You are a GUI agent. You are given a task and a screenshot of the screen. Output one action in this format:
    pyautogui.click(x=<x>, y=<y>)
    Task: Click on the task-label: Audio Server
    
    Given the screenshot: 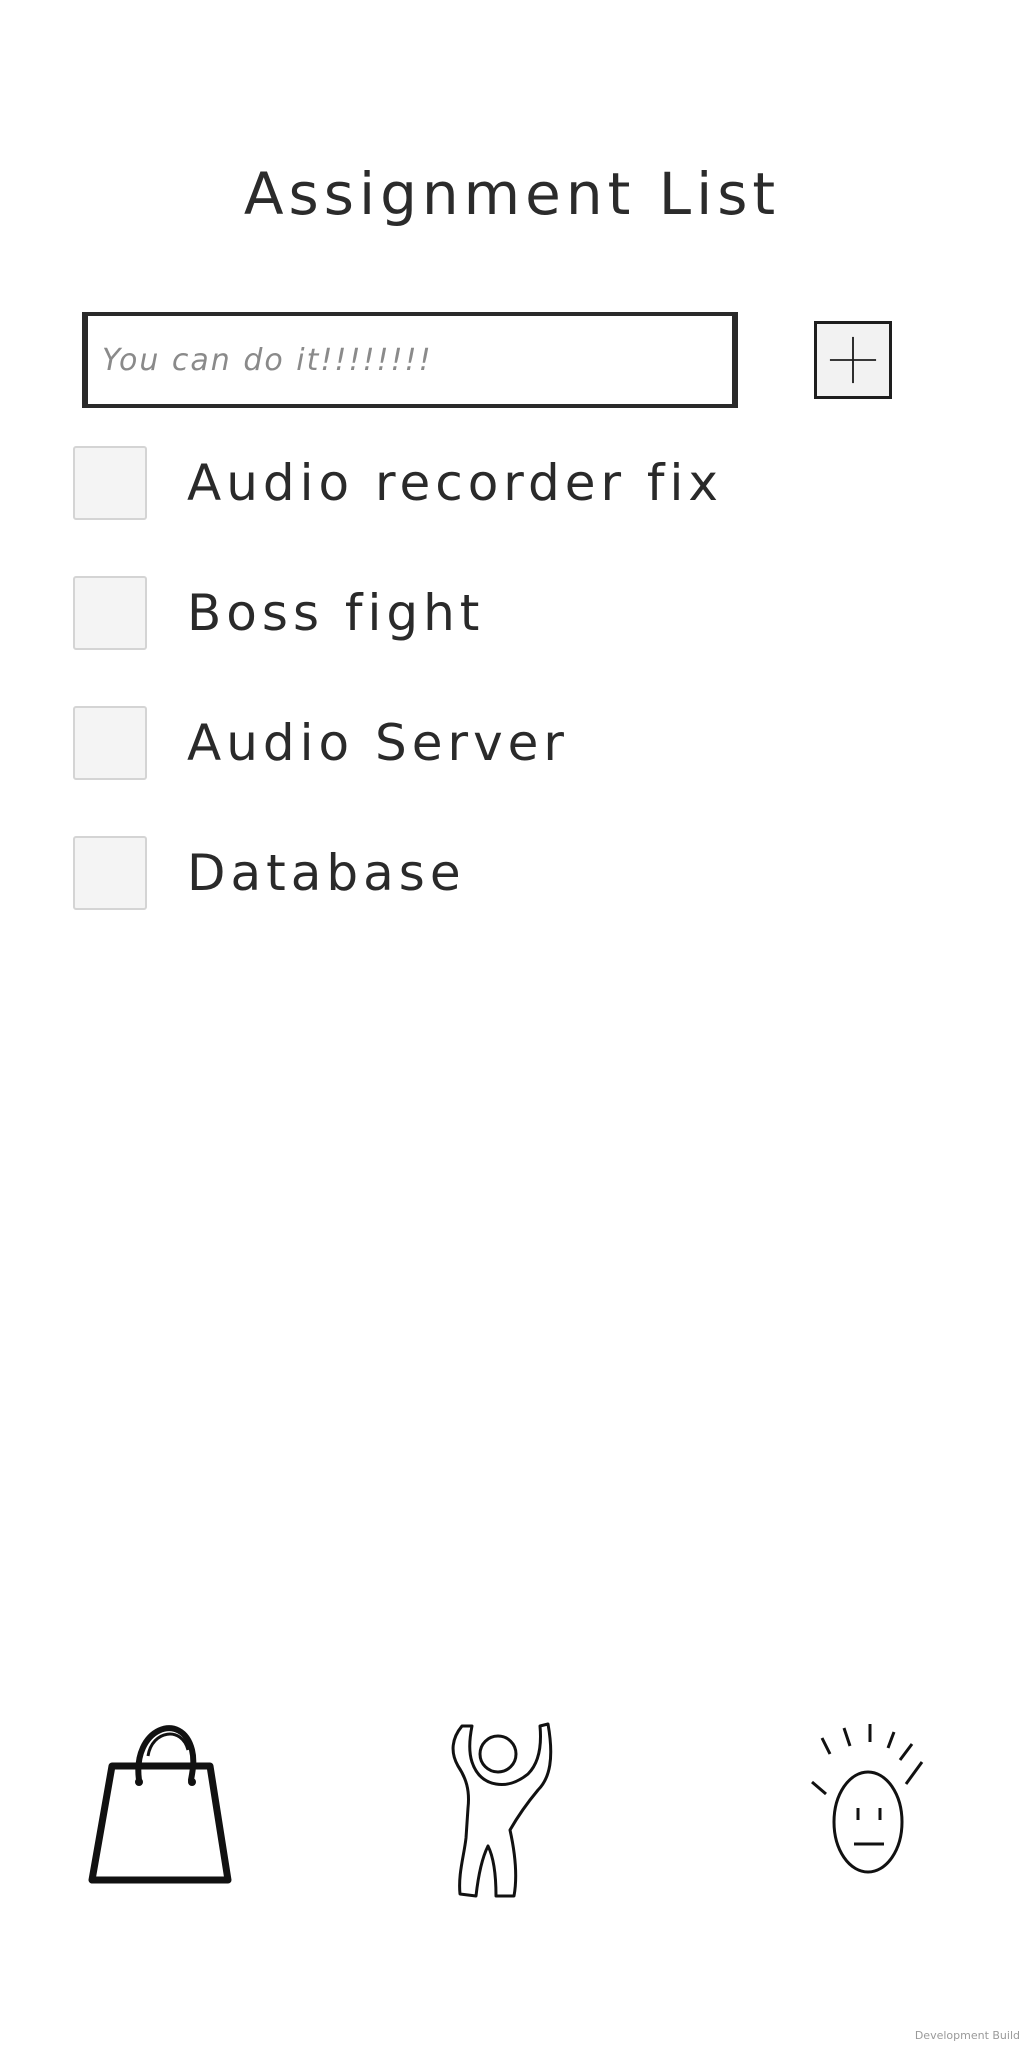 What is the action you would take?
    pyautogui.click(x=378, y=743)
    